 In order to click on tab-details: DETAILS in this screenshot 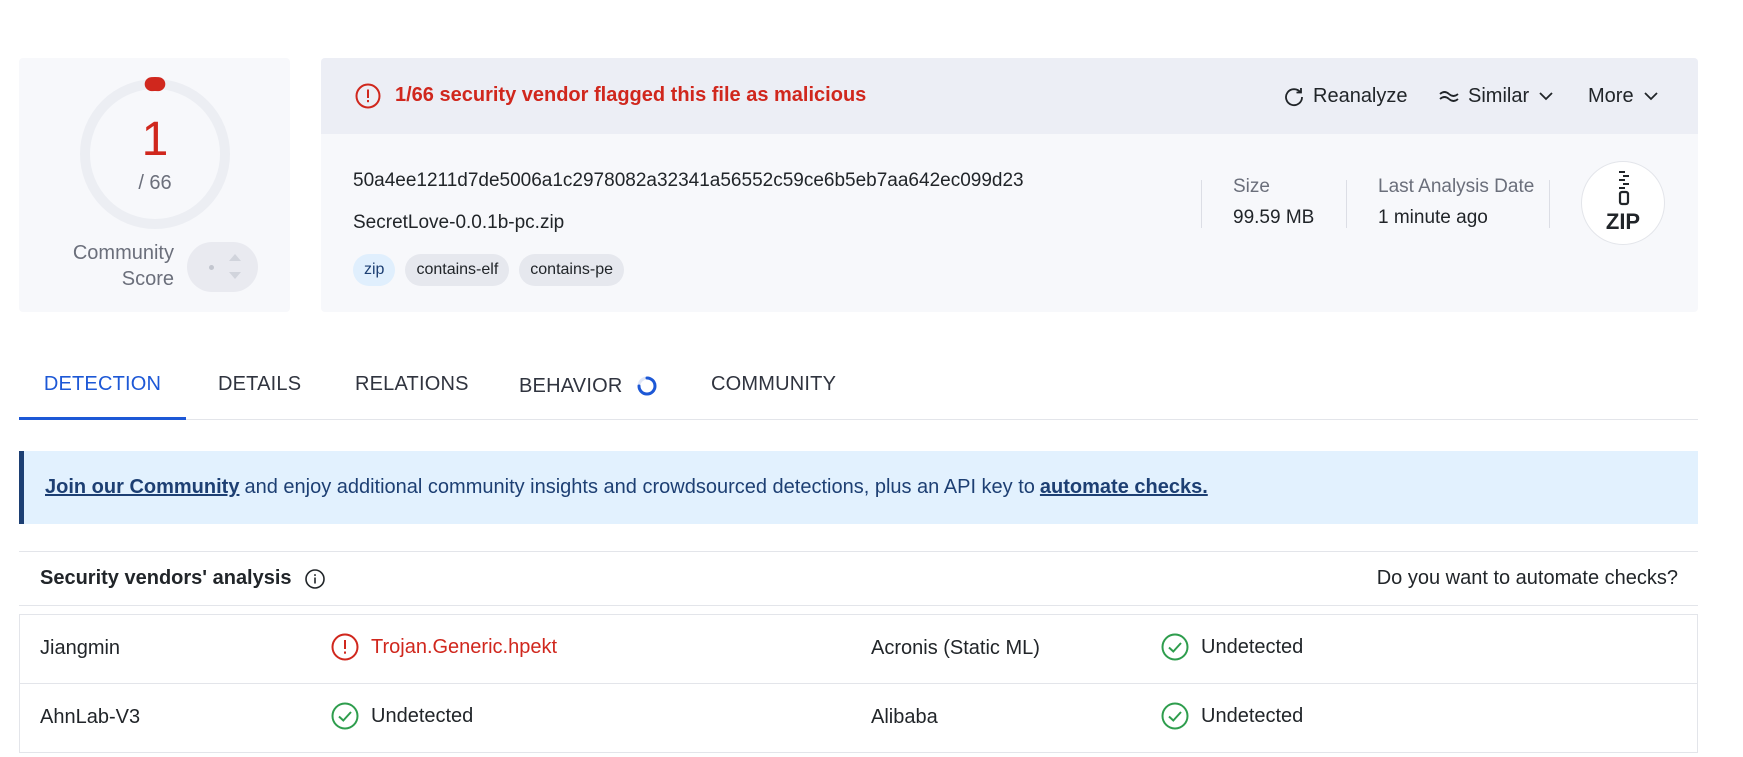, I will do `click(259, 386)`.